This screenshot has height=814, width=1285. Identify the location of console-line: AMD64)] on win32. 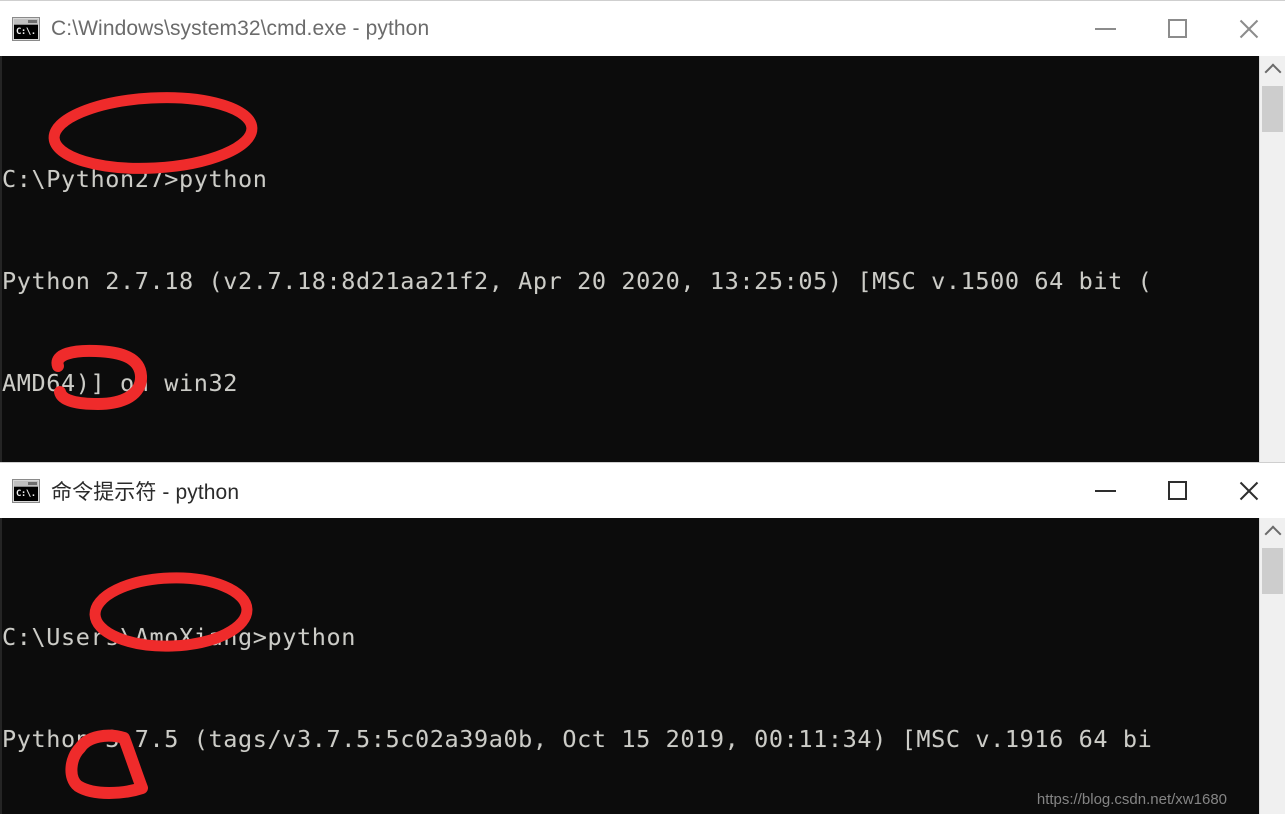
(120, 383).